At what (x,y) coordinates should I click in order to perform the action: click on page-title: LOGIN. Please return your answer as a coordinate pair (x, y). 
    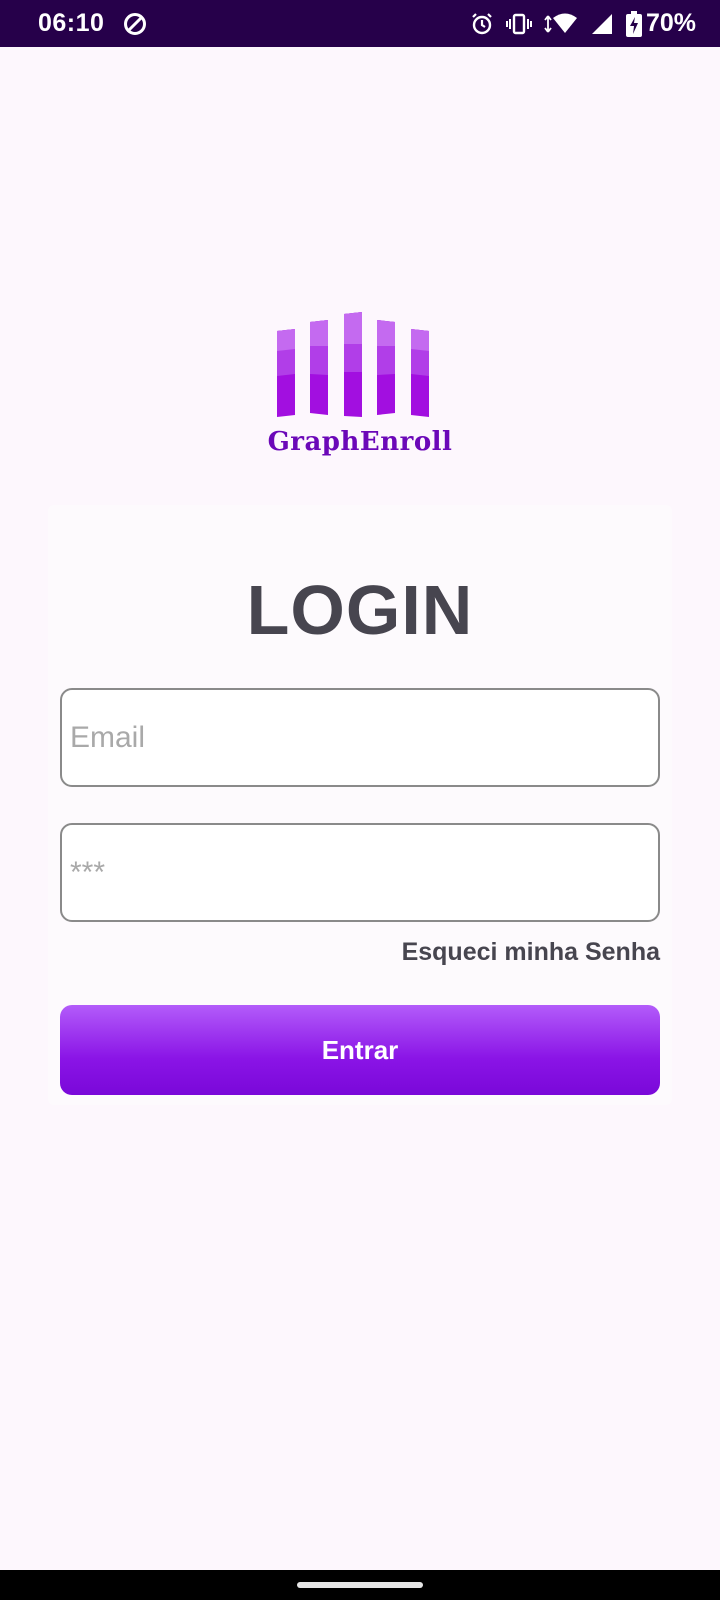
    Looking at the image, I should click on (360, 610).